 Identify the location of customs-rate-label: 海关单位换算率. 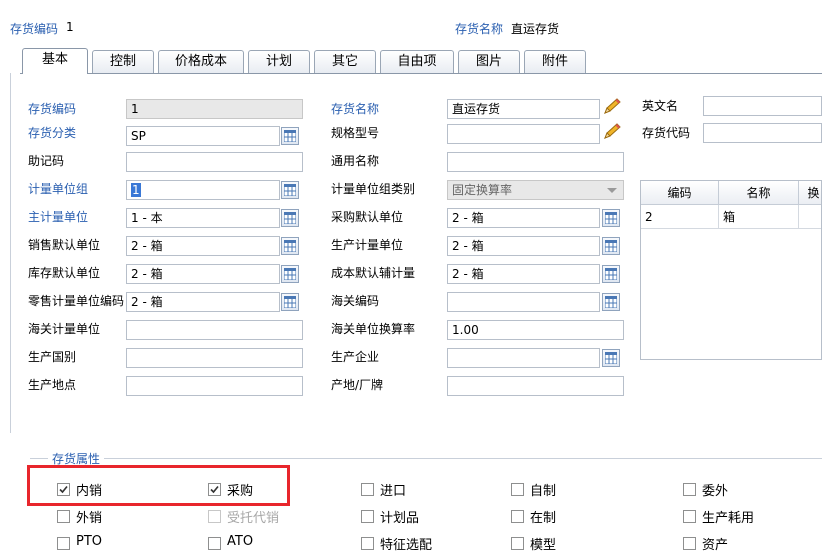
(373, 329).